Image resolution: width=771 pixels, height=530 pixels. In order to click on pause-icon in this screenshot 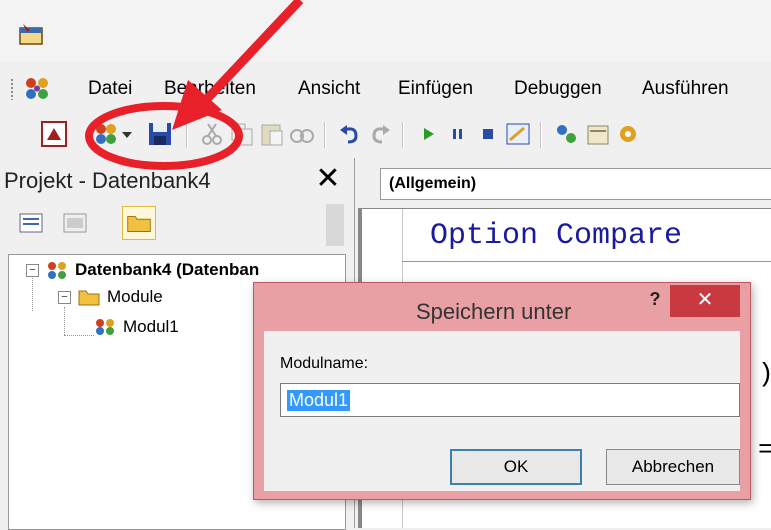, I will do `click(458, 134)`.